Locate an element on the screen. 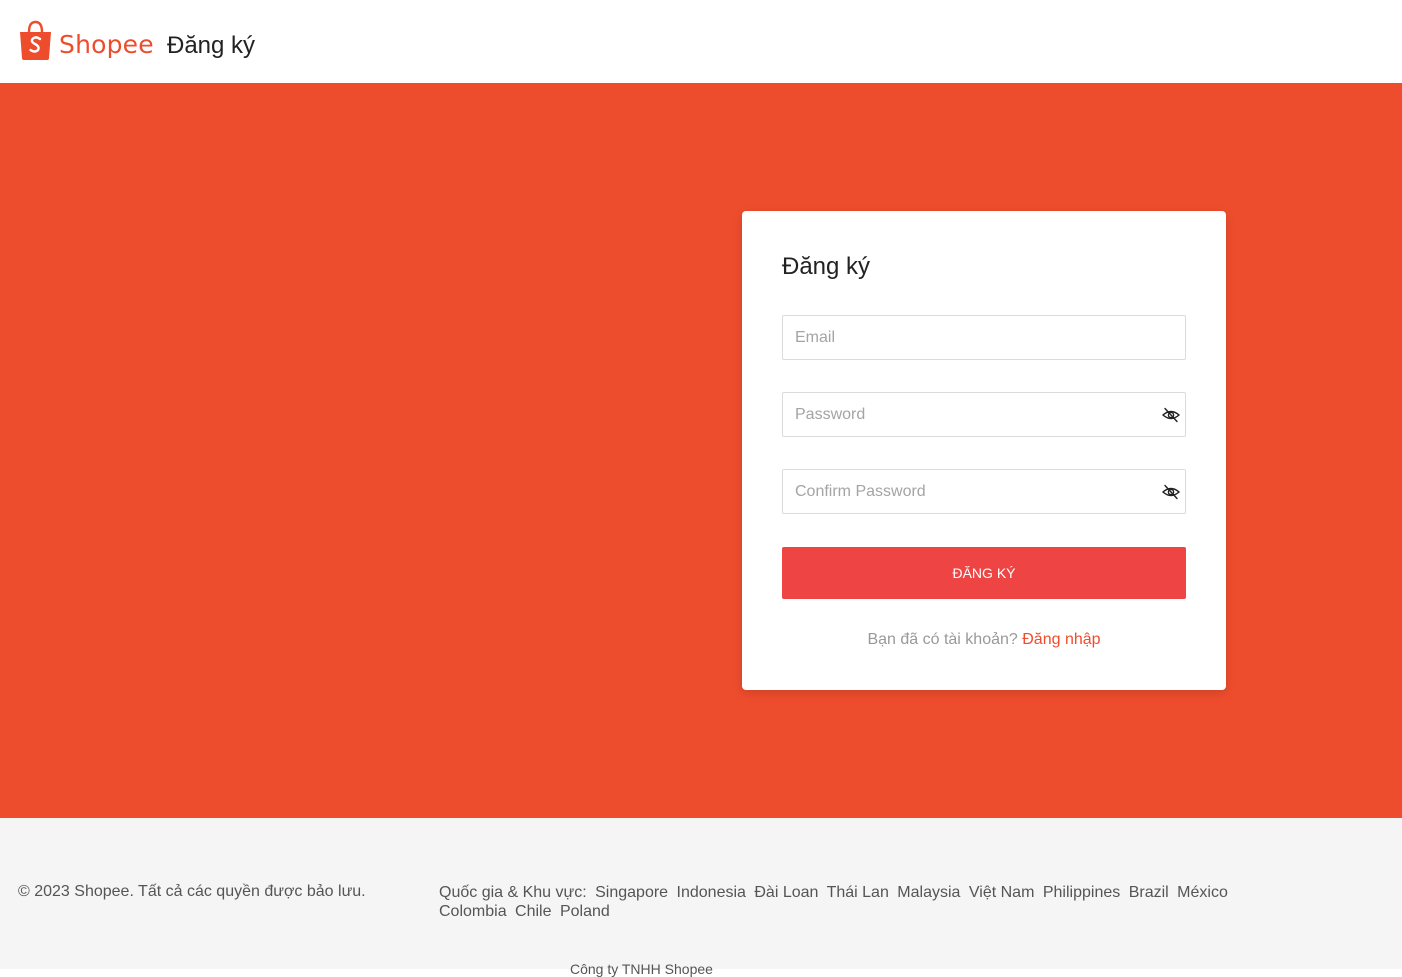 Image resolution: width=1402 pixels, height=977 pixels. login-link: Đăng nhập is located at coordinates (1061, 639).